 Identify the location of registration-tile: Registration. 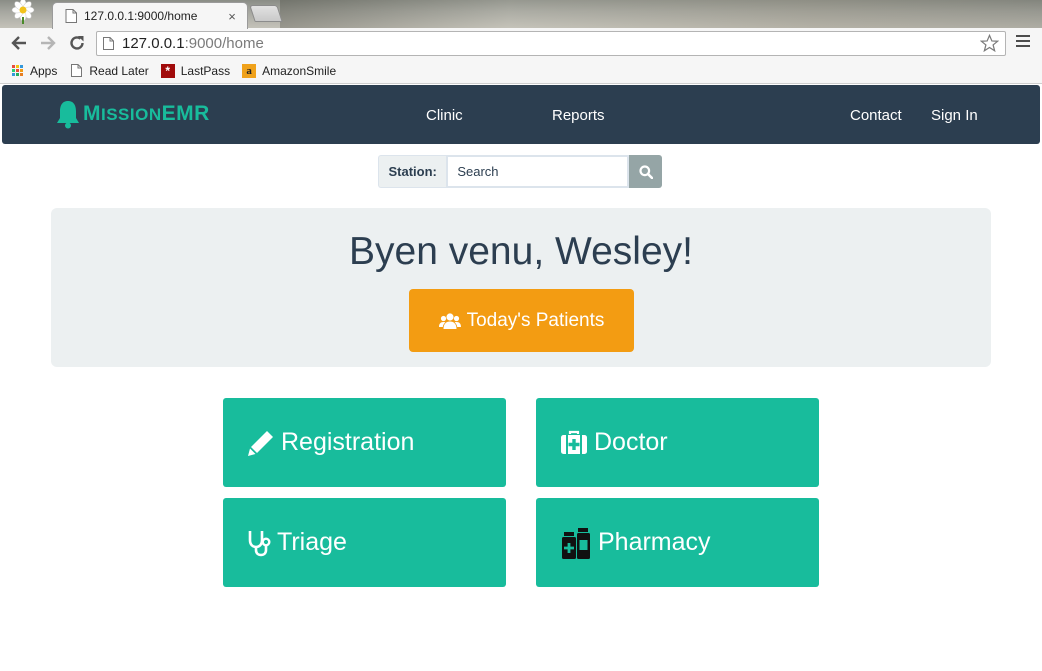
(364, 442).